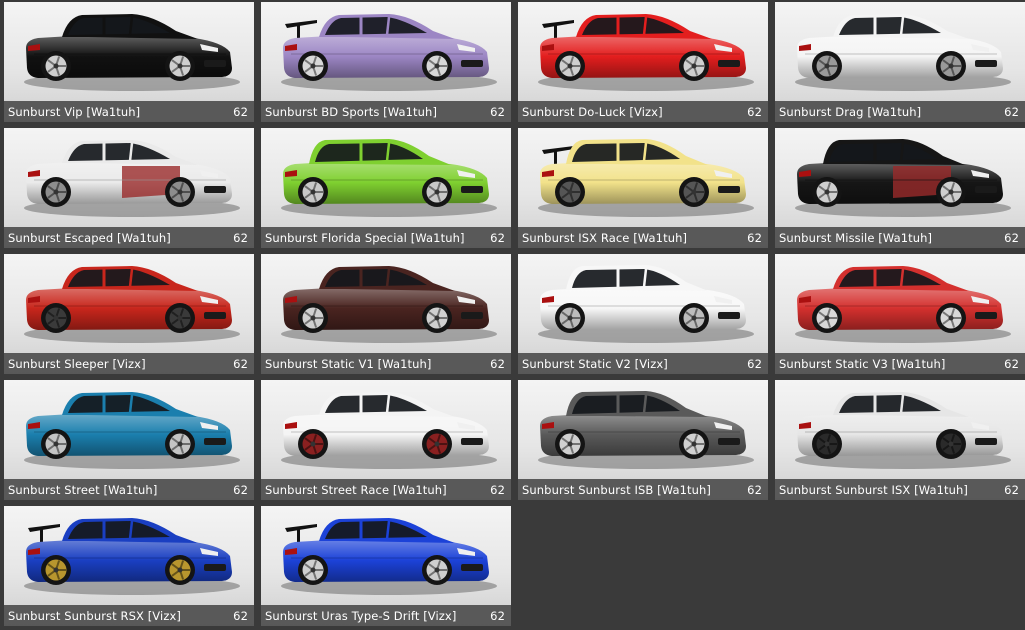 The height and width of the screenshot is (630, 1025). I want to click on vehicle-name: Sunburst Drag [Wa1tuh], so click(850, 111).